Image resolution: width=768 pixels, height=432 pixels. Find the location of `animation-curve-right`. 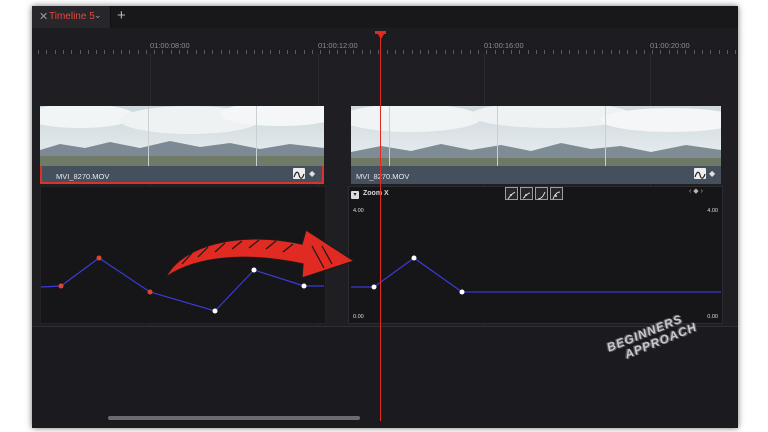

animation-curve-right is located at coordinates (536, 275).